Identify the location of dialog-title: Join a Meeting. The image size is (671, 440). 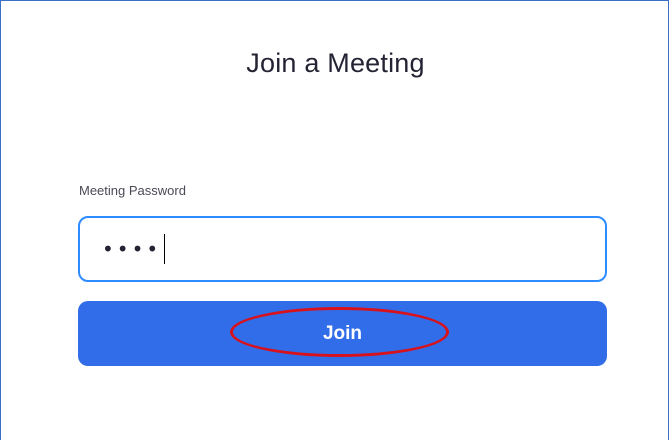
(335, 63).